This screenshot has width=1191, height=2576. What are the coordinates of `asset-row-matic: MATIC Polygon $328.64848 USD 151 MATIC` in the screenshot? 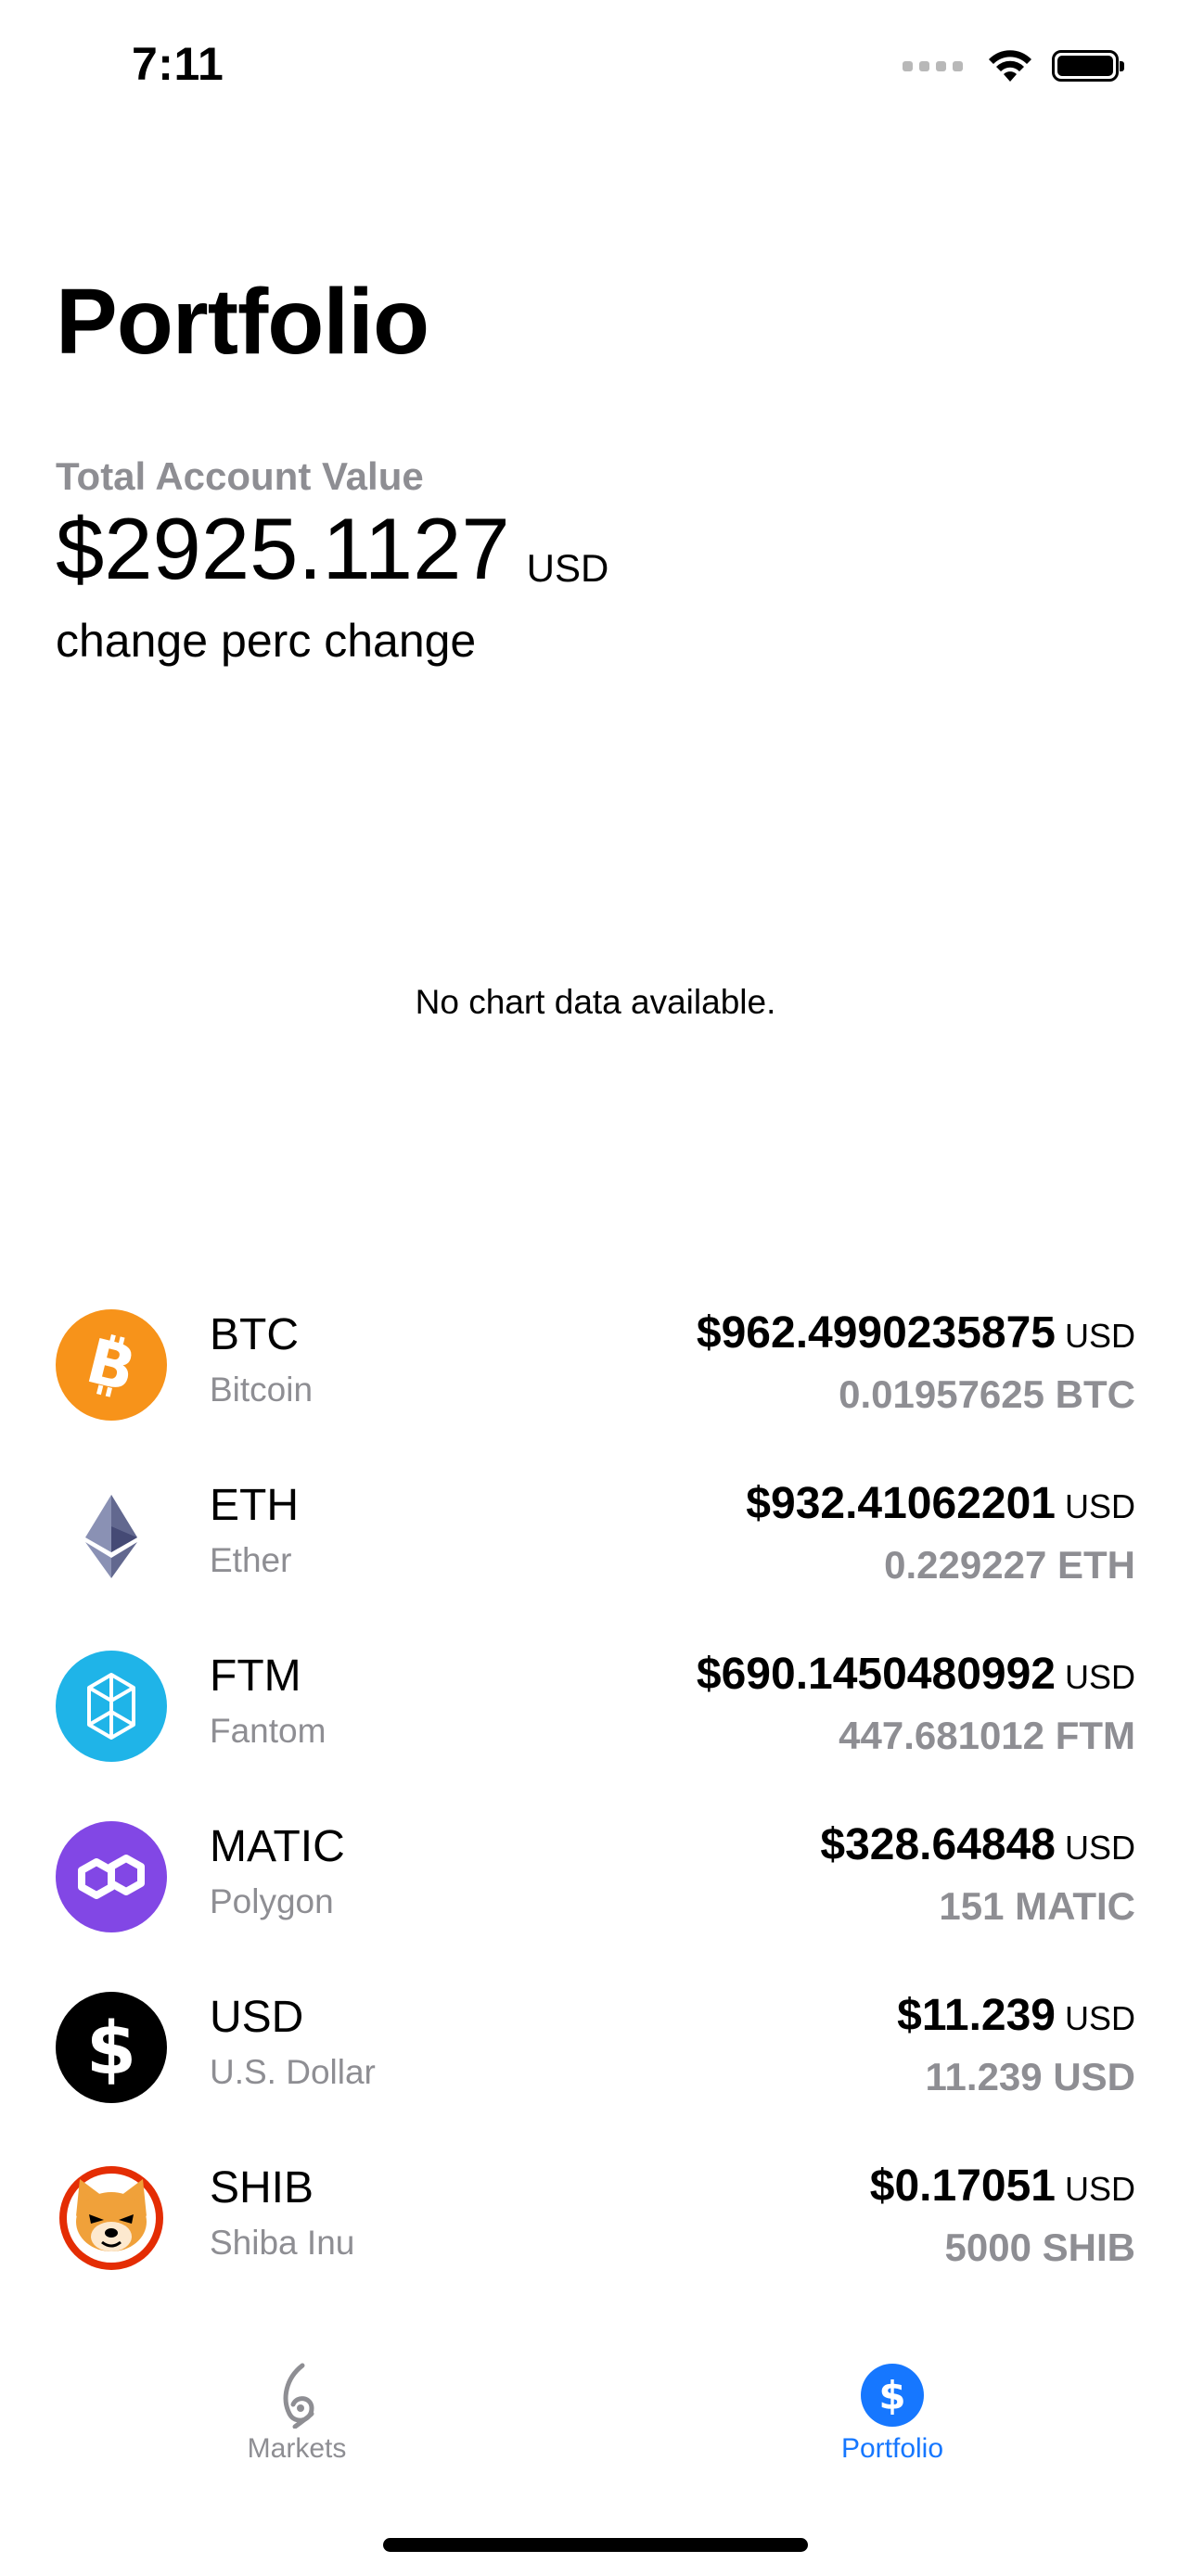 It's located at (595, 1895).